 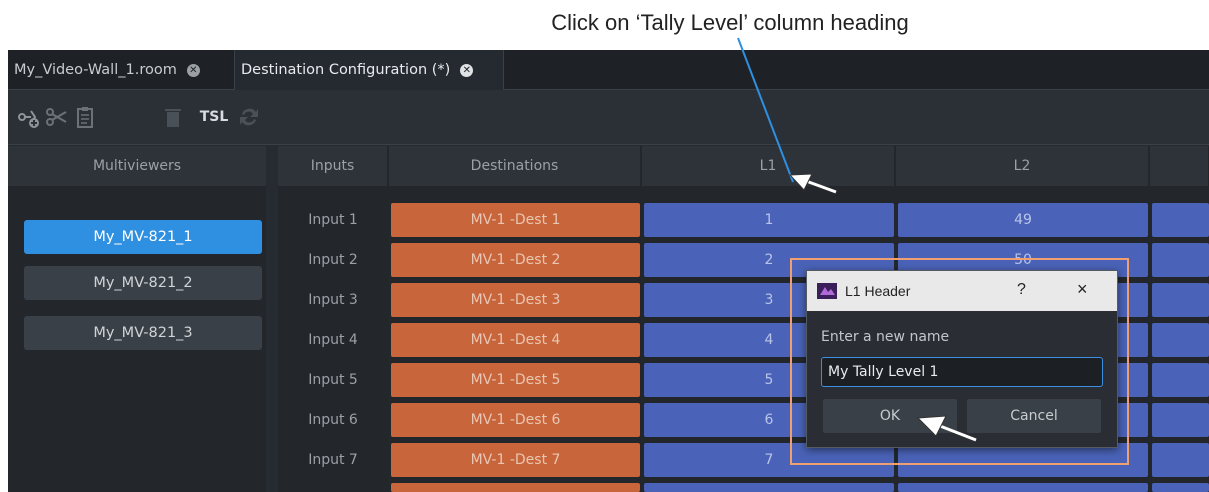 What do you see at coordinates (515, 260) in the screenshot?
I see `destination-cell: MV-1 -Dest 2` at bounding box center [515, 260].